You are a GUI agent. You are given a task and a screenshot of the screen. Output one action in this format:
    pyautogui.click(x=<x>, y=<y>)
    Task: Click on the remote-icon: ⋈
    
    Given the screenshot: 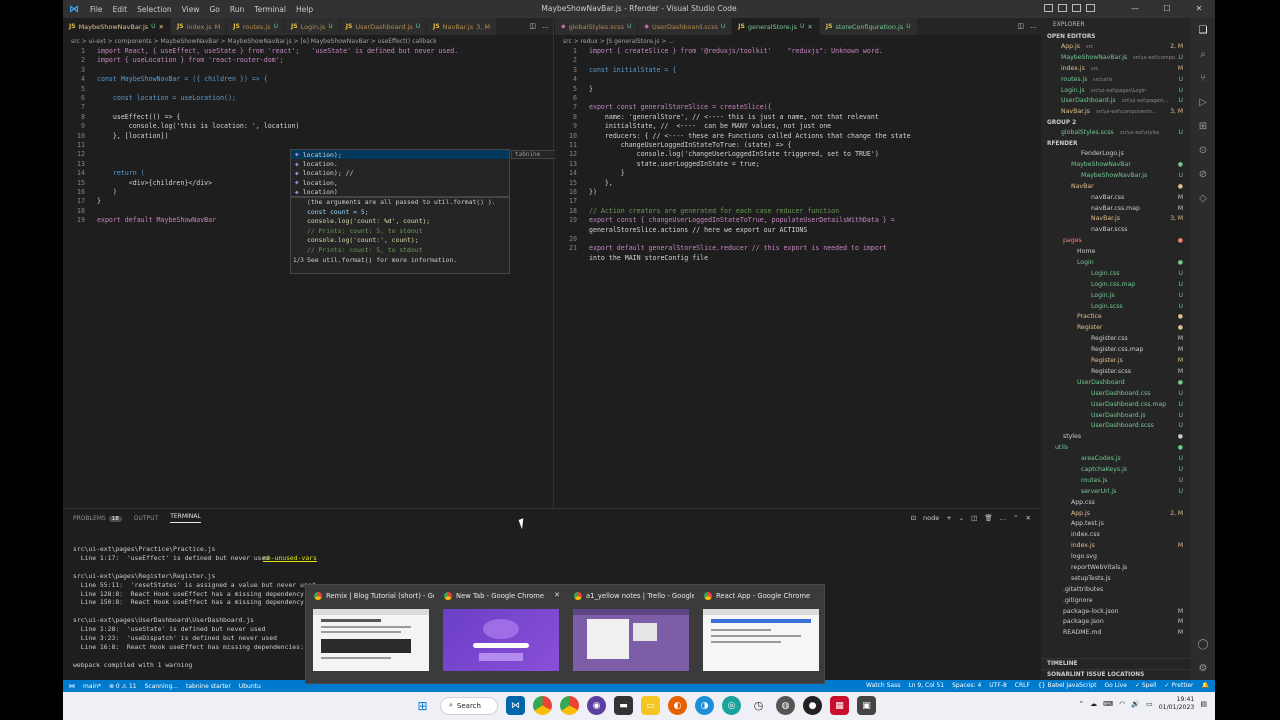 What is the action you would take?
    pyautogui.click(x=72, y=686)
    